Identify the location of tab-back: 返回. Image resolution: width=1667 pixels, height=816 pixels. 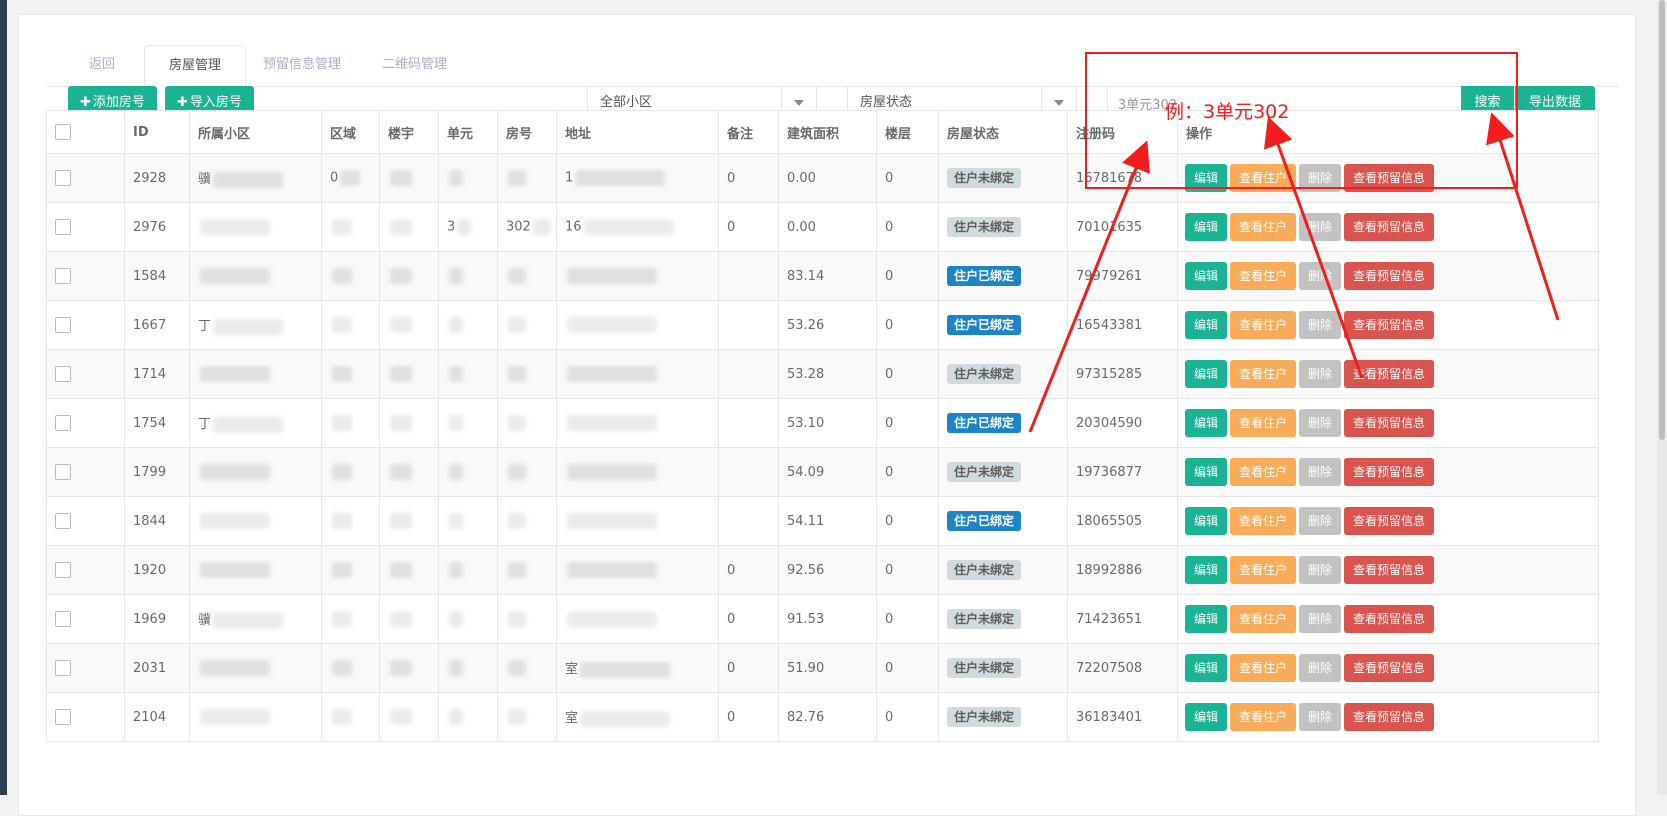
(102, 65).